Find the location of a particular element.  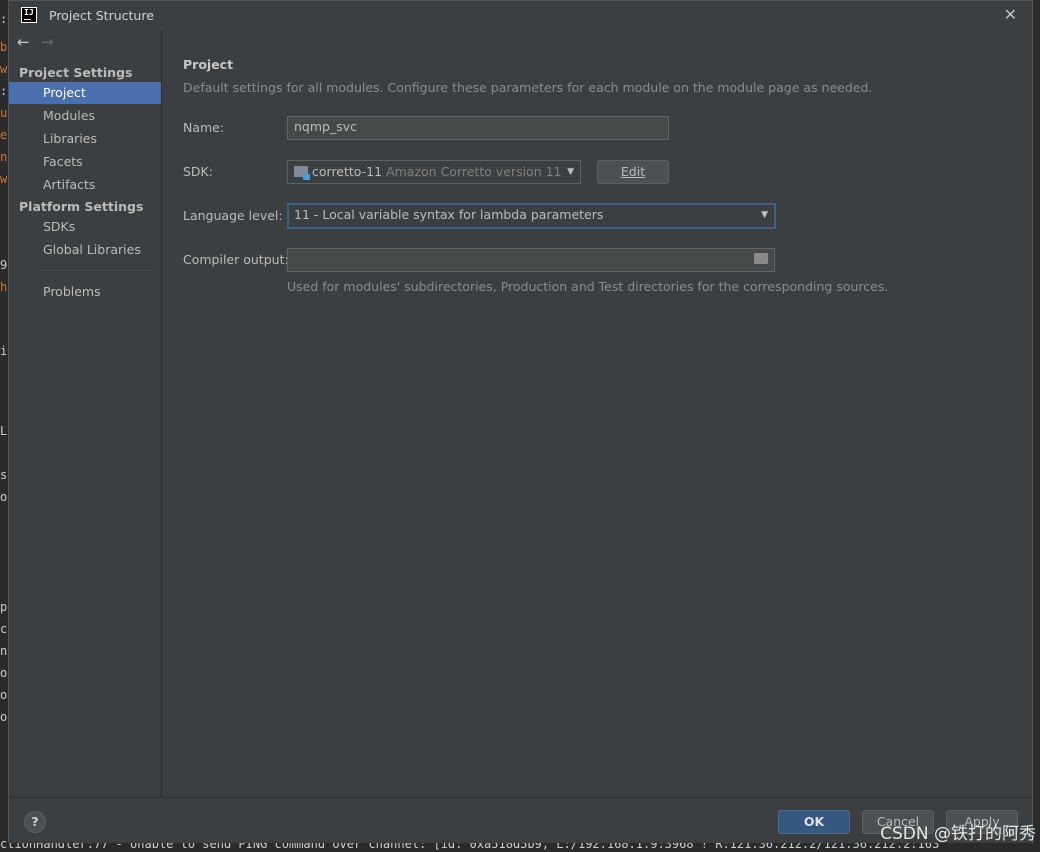

sidebar-divider is located at coordinates (95, 270).